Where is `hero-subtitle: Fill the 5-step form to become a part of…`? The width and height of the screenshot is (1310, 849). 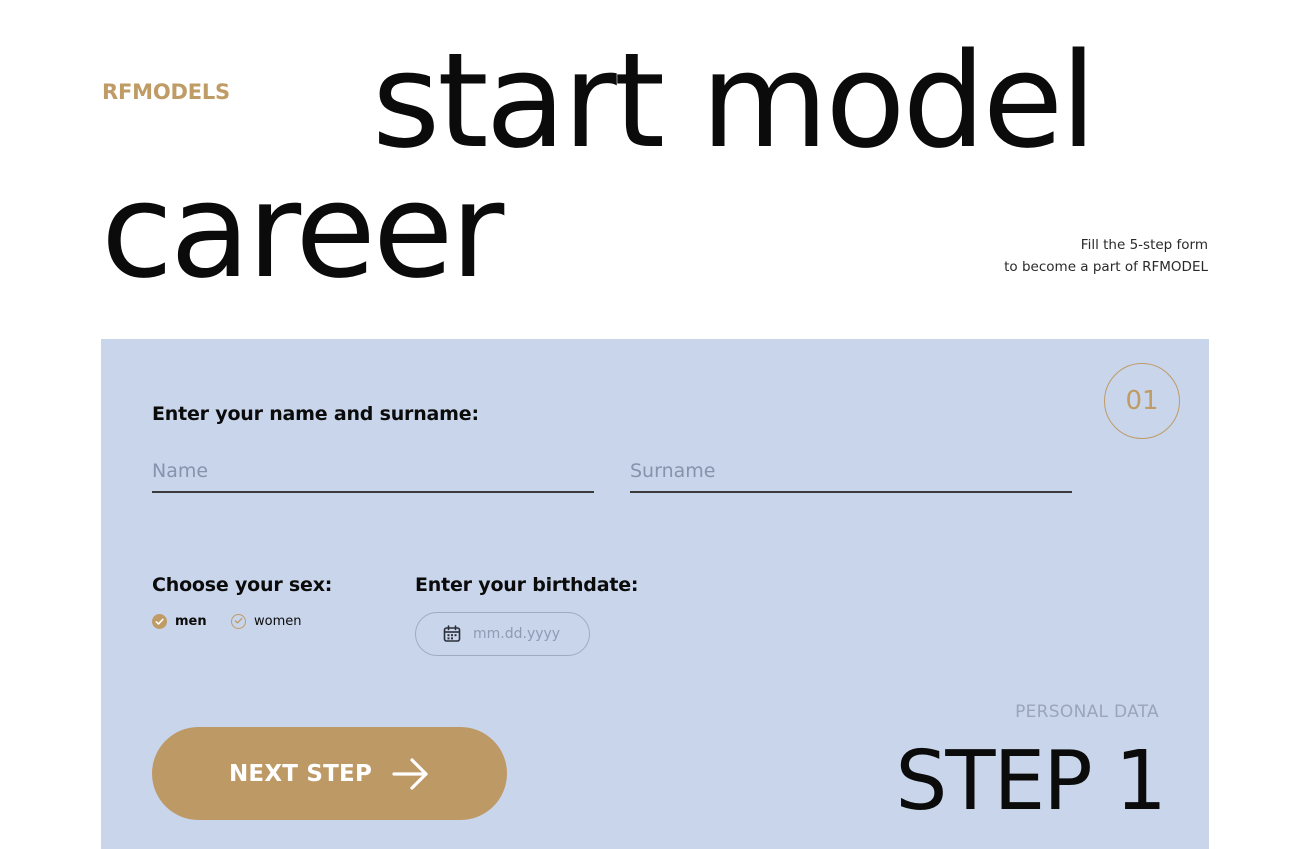
hero-subtitle: Fill the 5-step form to become a part of… is located at coordinates (1106, 256).